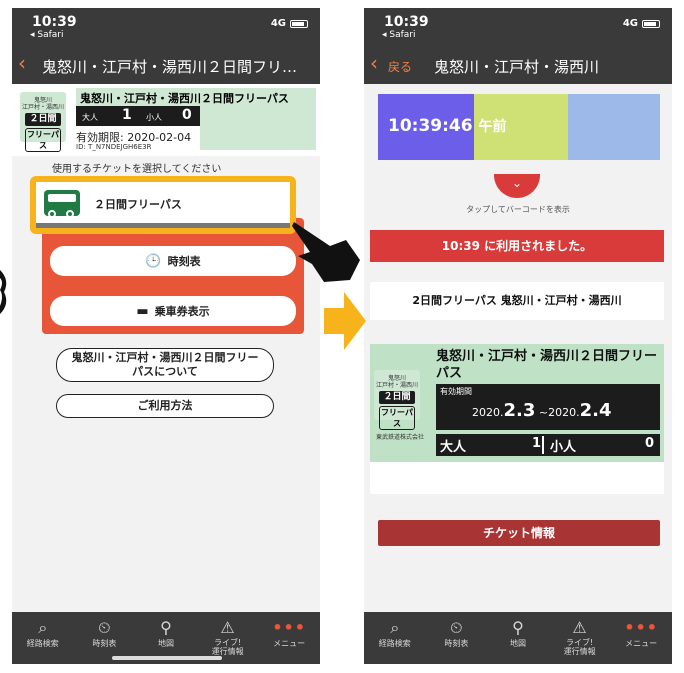 The height and width of the screenshot is (673, 684). Describe the element at coordinates (430, 126) in the screenshot. I see `clock-time: 10:39:46` at that location.